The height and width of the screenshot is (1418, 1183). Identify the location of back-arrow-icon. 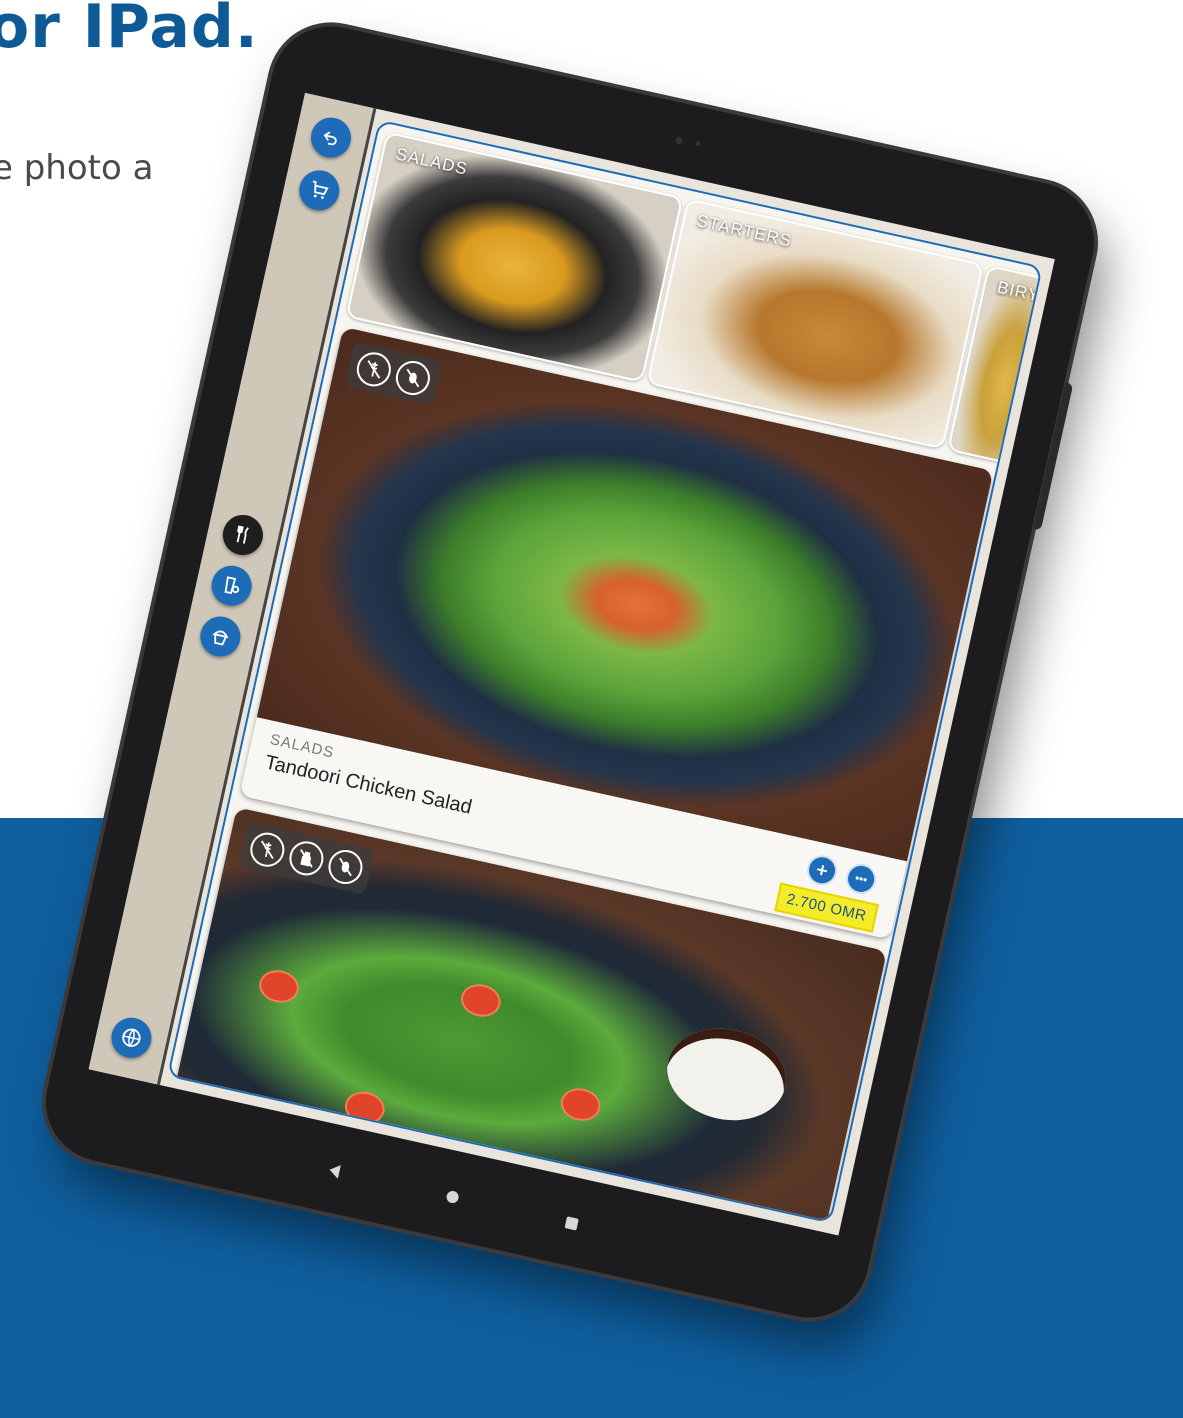
(330, 138).